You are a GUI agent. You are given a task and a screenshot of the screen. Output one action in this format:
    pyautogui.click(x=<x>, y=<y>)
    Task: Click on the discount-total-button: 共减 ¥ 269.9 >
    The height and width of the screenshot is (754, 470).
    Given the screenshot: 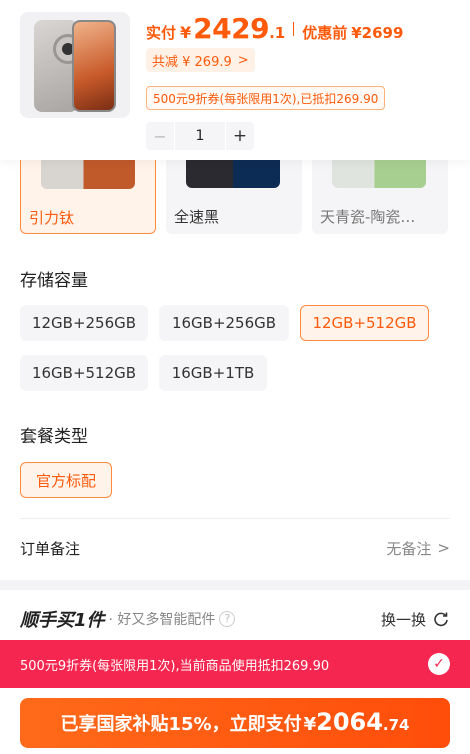 What is the action you would take?
    pyautogui.click(x=200, y=60)
    